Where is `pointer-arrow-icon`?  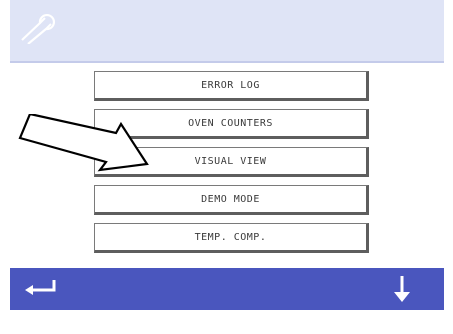
pointer-arrow-icon is located at coordinates (83, 143).